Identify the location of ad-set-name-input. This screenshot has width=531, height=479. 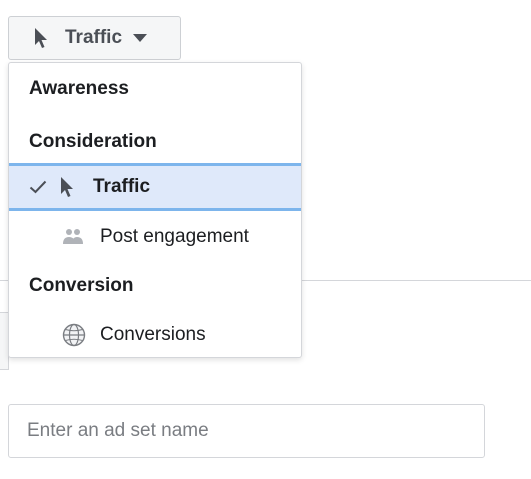
(246, 431).